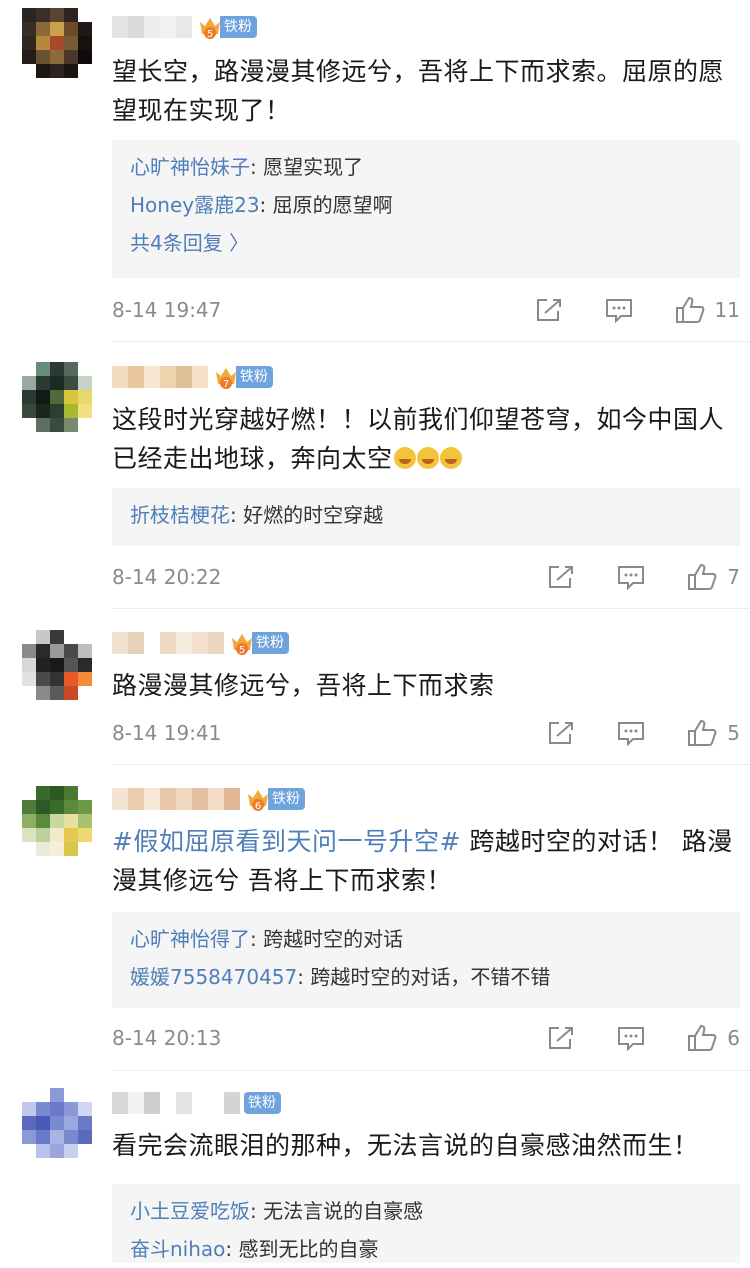 This screenshot has height=1268, width=750. I want to click on reply-box: 心旷神怡妹子: 愿望实现了 Honey露鹿23: 屈原的愿望啊 共4条回复 〉, so click(426, 209).